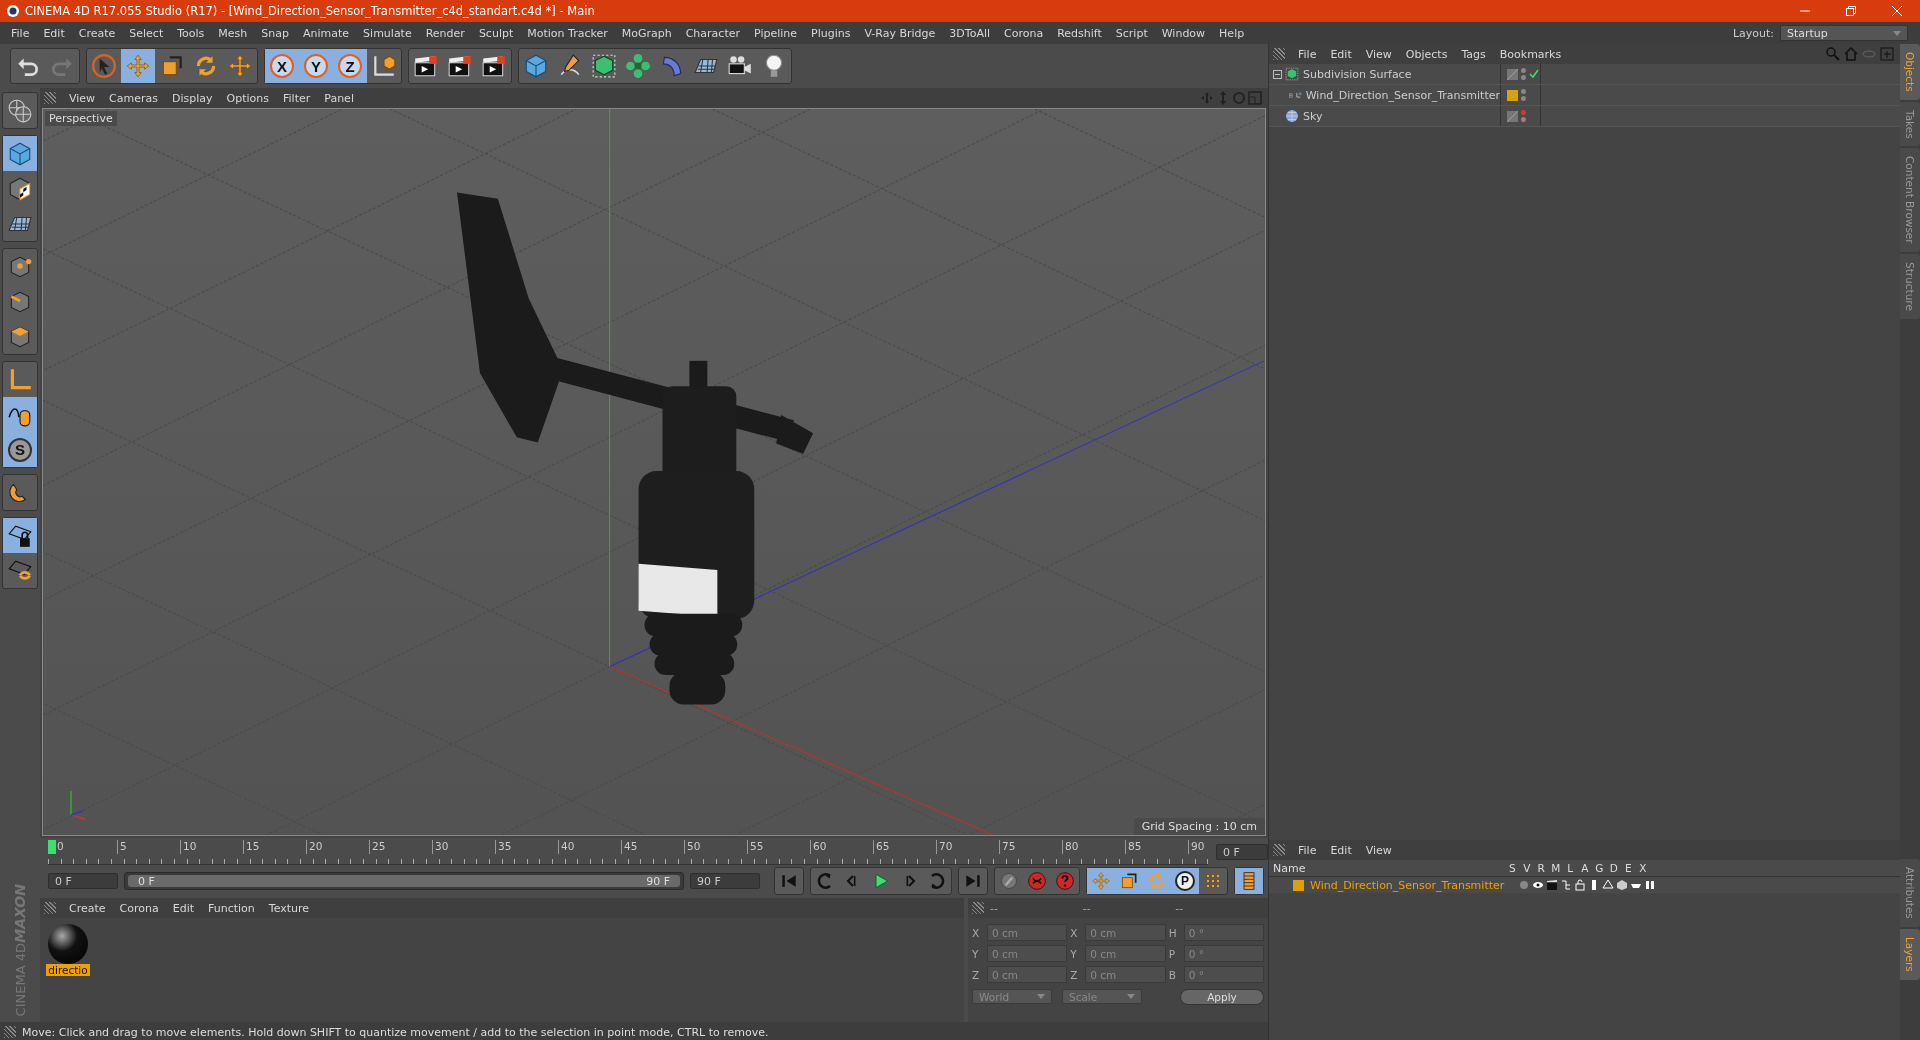 Image resolution: width=1920 pixels, height=1040 pixels. I want to click on menu-item: Function, so click(231, 908).